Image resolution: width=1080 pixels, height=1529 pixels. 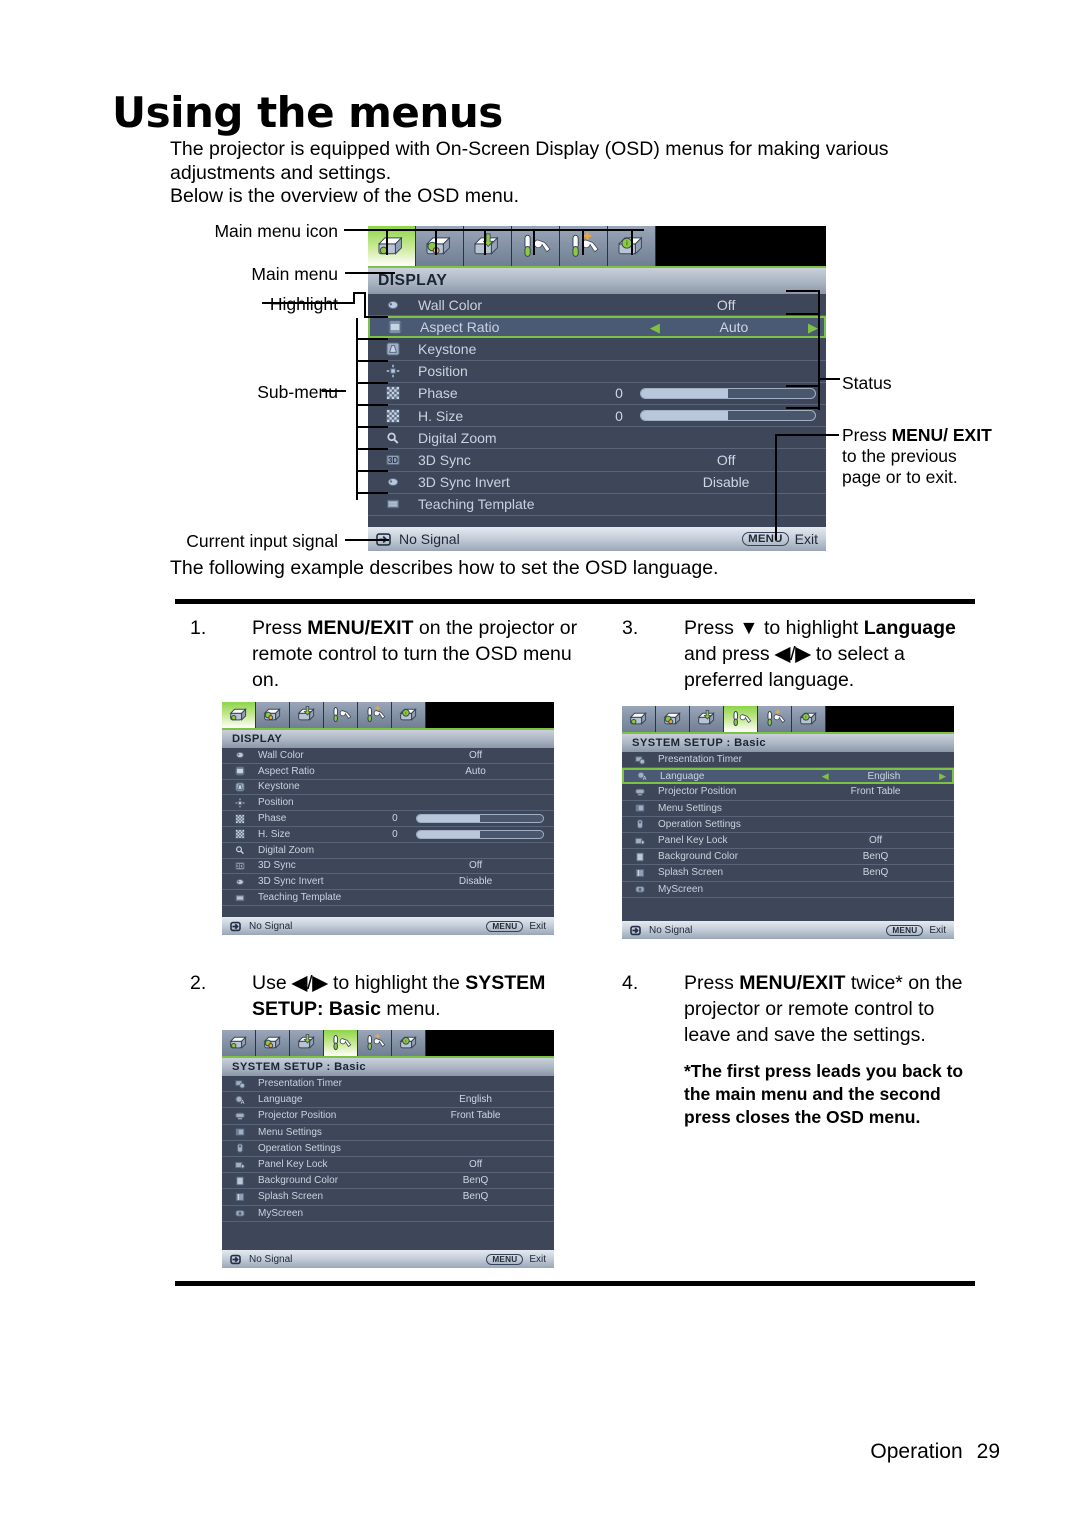 I want to click on footer-section-label: Operation, so click(x=916, y=1451).